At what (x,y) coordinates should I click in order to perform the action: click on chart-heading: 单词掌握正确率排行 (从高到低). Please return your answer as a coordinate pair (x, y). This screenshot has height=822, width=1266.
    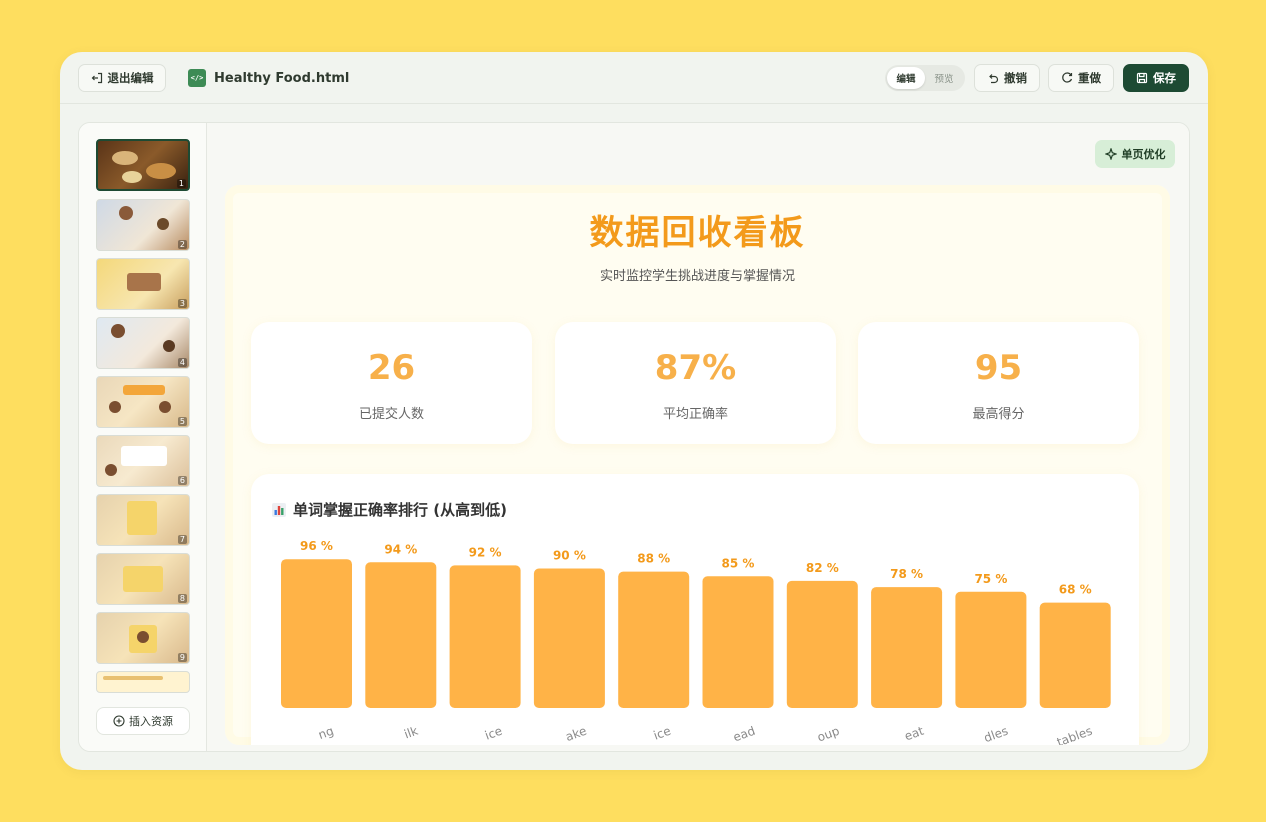
    Looking at the image, I should click on (389, 509).